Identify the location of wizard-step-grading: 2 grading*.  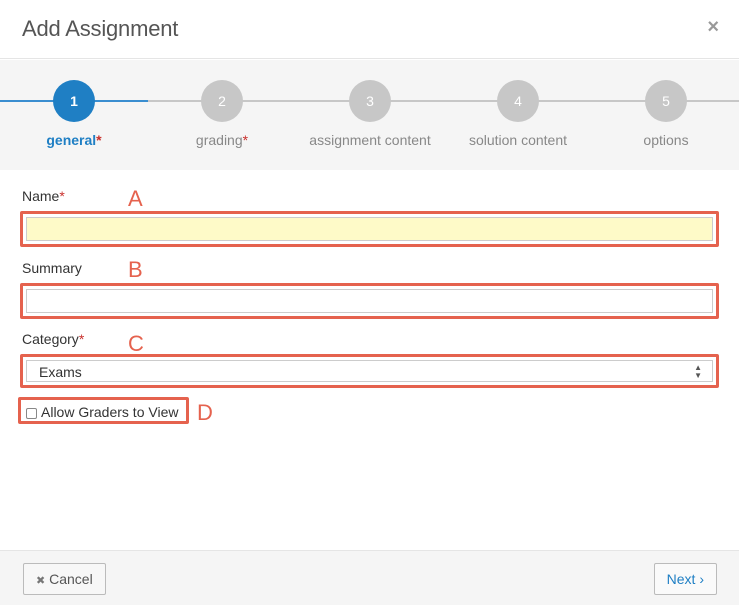
(222, 114).